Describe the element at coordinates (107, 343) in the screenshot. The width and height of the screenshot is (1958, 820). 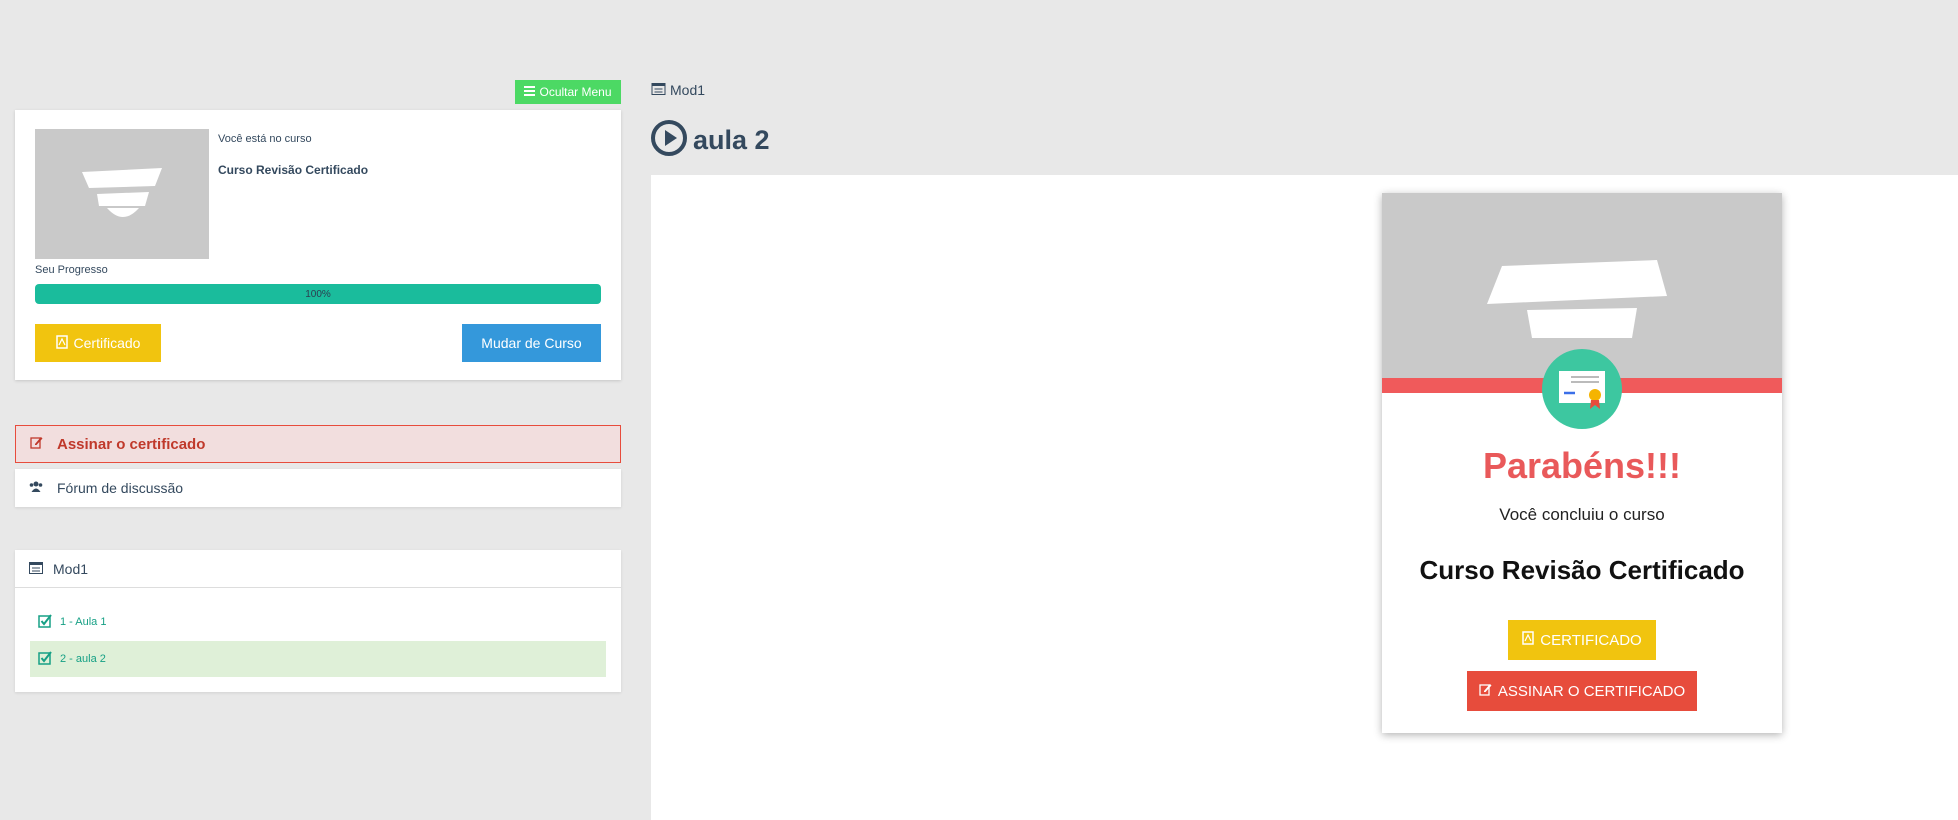
I see `certificate-button-label: Certificado` at that location.